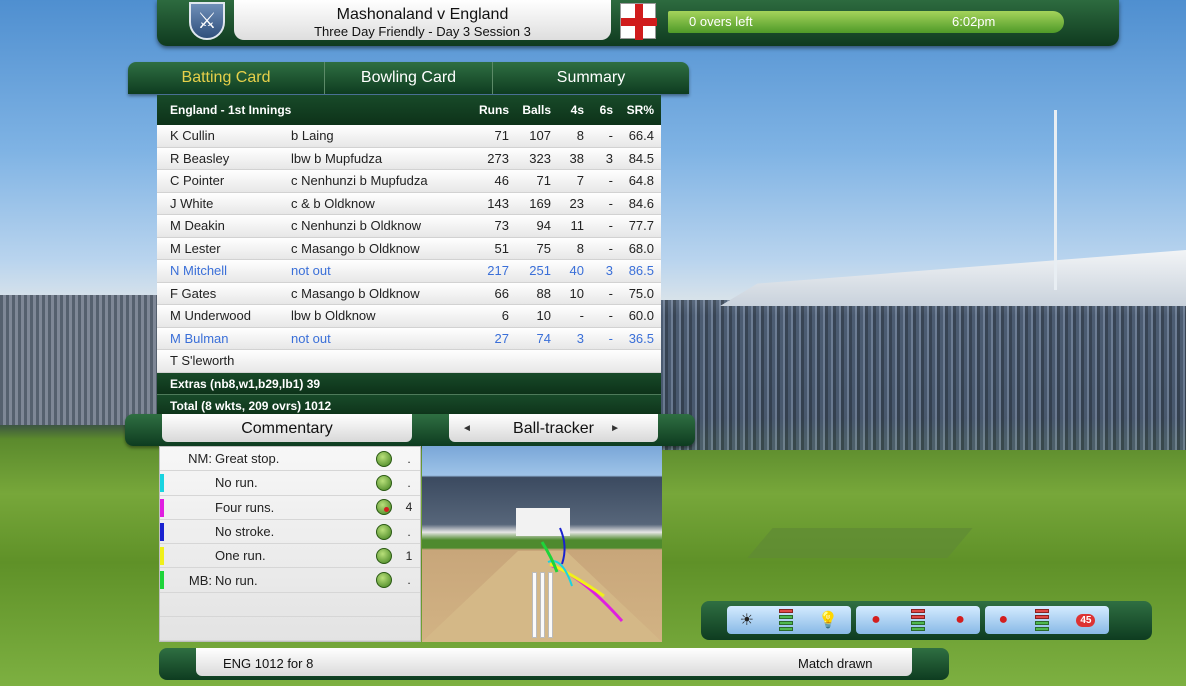  Describe the element at coordinates (501, 248) in the screenshot. I see `runs: 51` at that location.